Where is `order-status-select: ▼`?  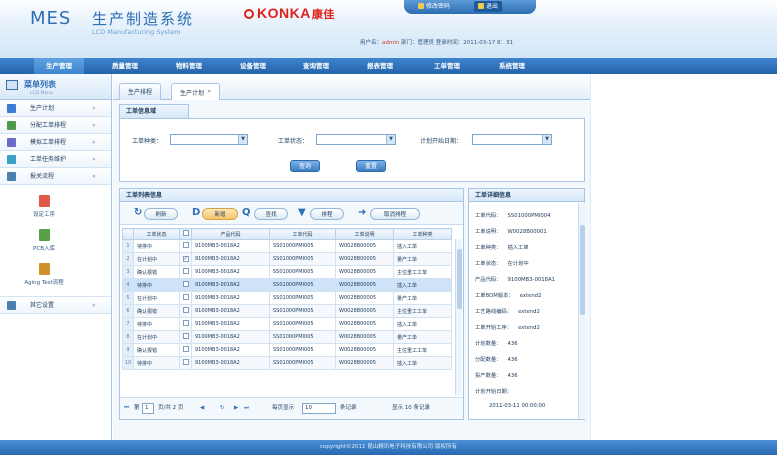
order-status-select: ▼ is located at coordinates (356, 139).